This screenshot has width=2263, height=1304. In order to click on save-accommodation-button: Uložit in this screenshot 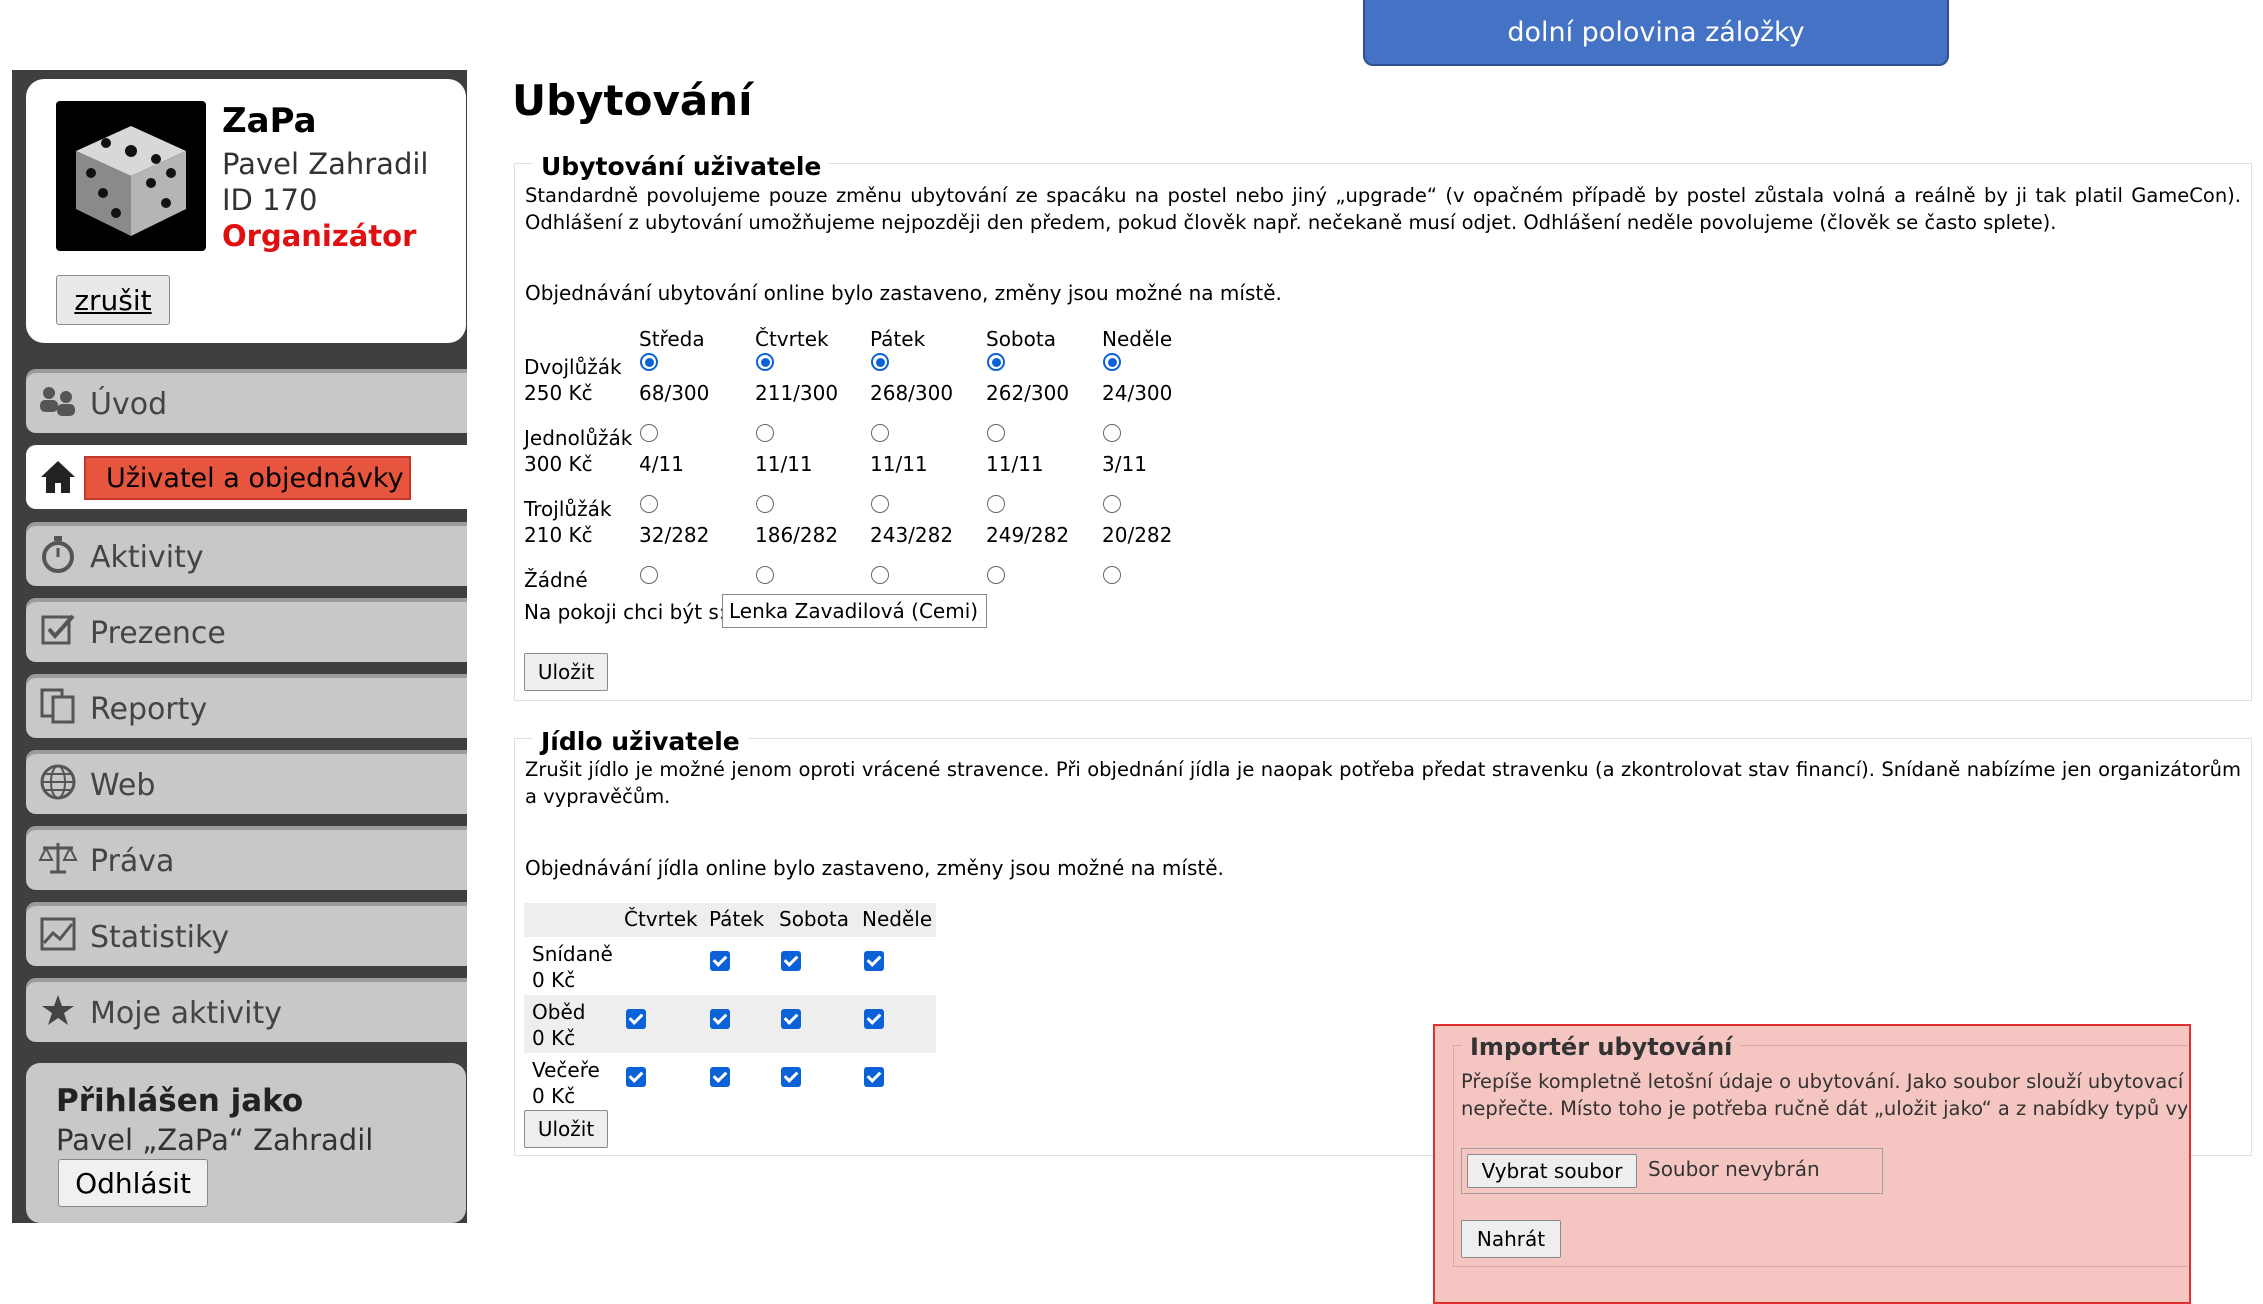, I will do `click(566, 672)`.